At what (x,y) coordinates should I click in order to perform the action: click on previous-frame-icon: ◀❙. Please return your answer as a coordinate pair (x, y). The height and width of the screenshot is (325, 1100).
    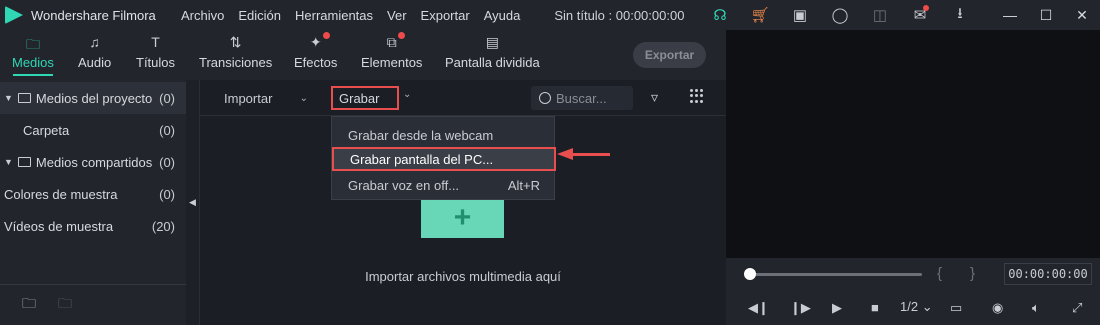
    Looking at the image, I should click on (758, 308).